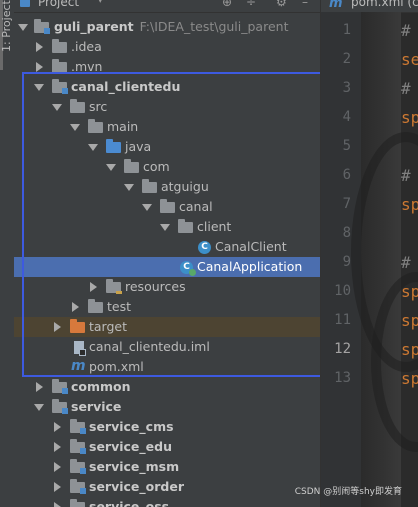 The image size is (418, 507). I want to click on tree-row-guli-parent: guli_parent F:\IDEA_test\guli_parent, so click(167, 27).